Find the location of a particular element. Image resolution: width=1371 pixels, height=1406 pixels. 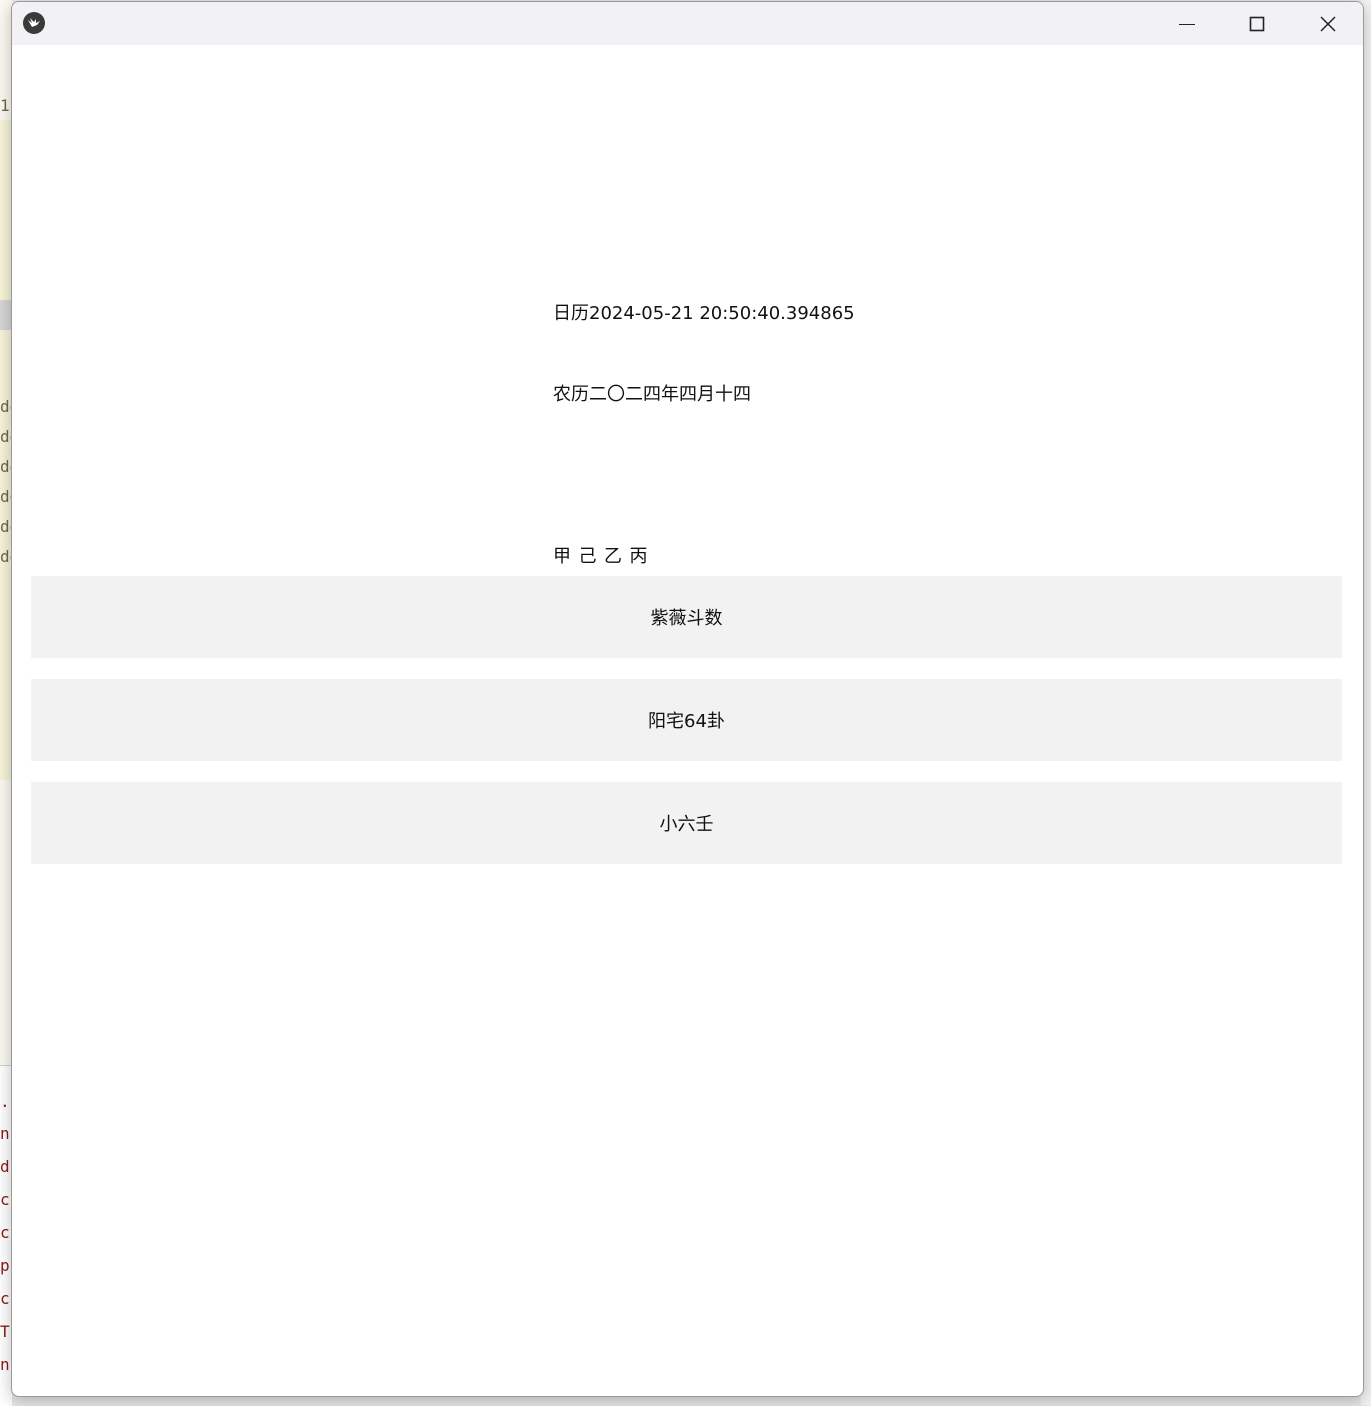

ziwei-doushu-button: 紫薇斗数 is located at coordinates (686, 617).